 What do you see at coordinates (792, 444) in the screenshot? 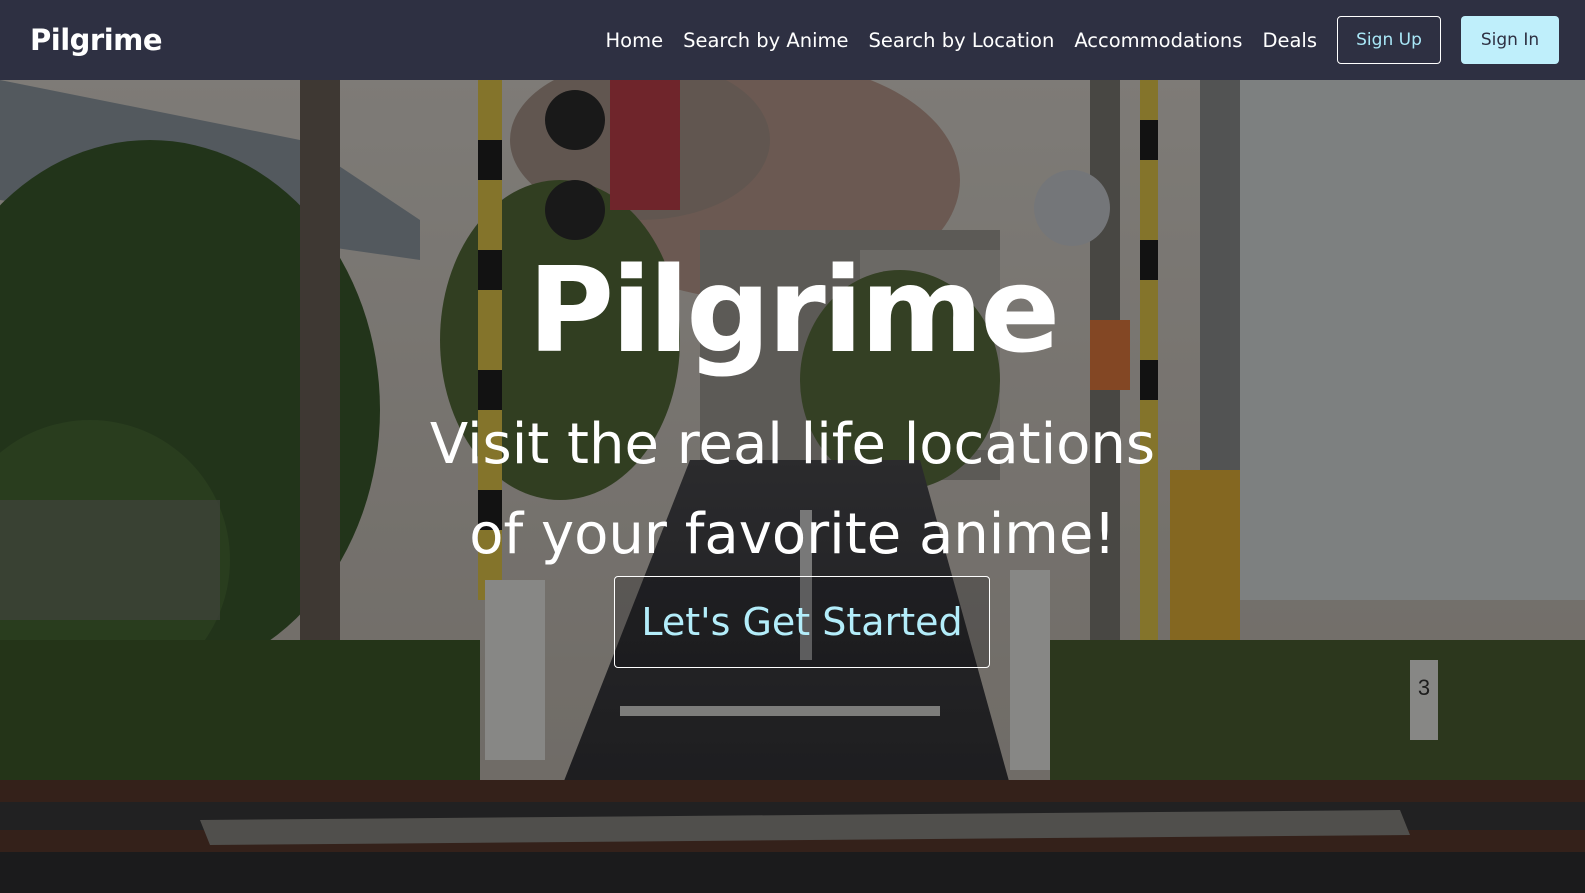
I see `hero-tagline-line-1: Visit the real life locations` at bounding box center [792, 444].